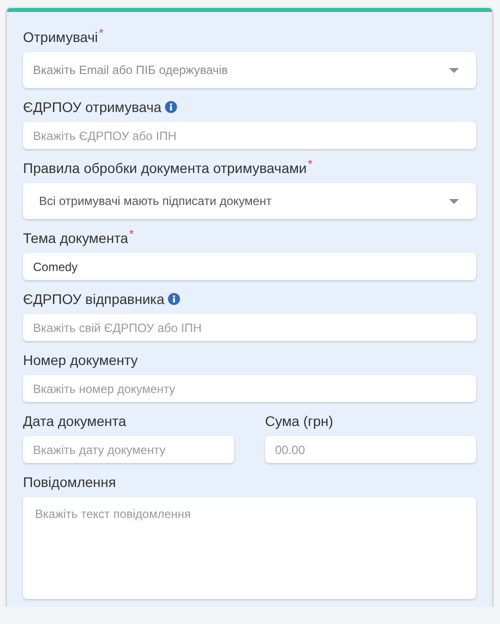 The height and width of the screenshot is (624, 500). I want to click on dropdown-field: Всі отримувачі мають підписати документ, so click(249, 201).